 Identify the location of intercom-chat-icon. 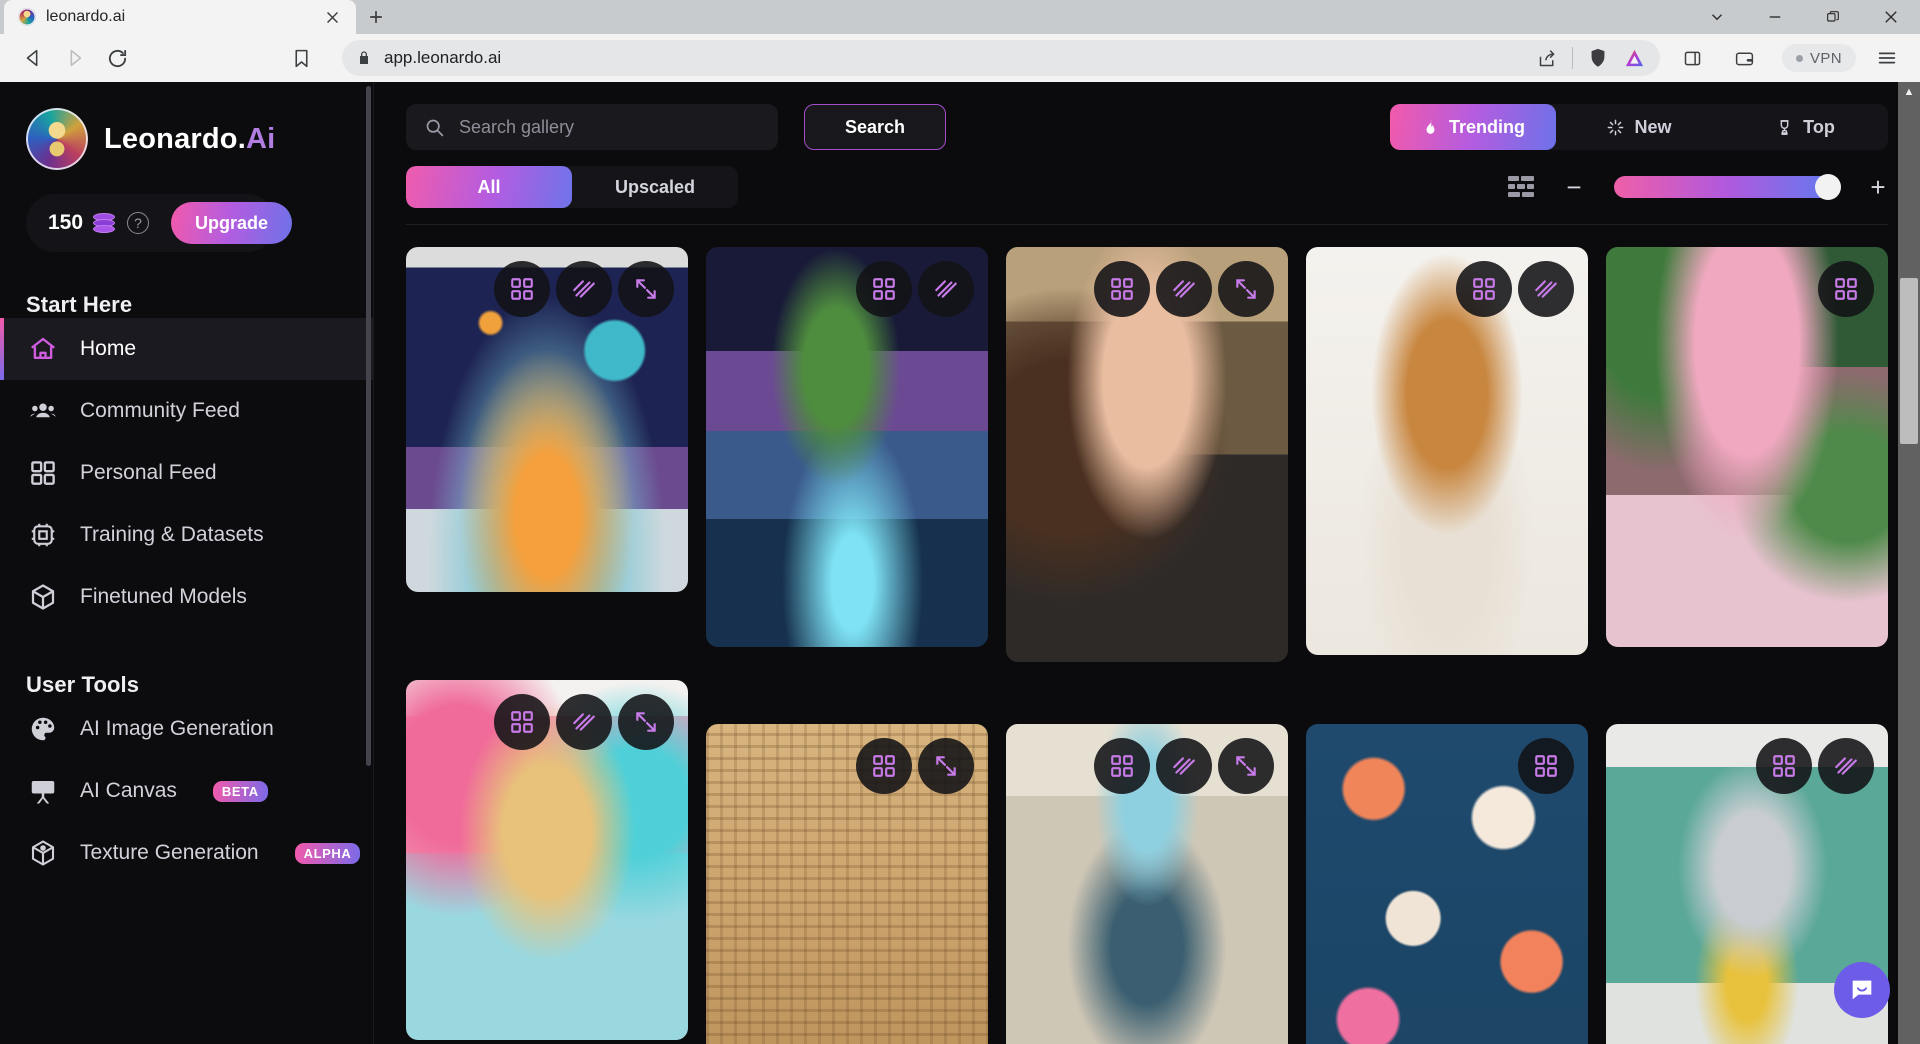
(1862, 990).